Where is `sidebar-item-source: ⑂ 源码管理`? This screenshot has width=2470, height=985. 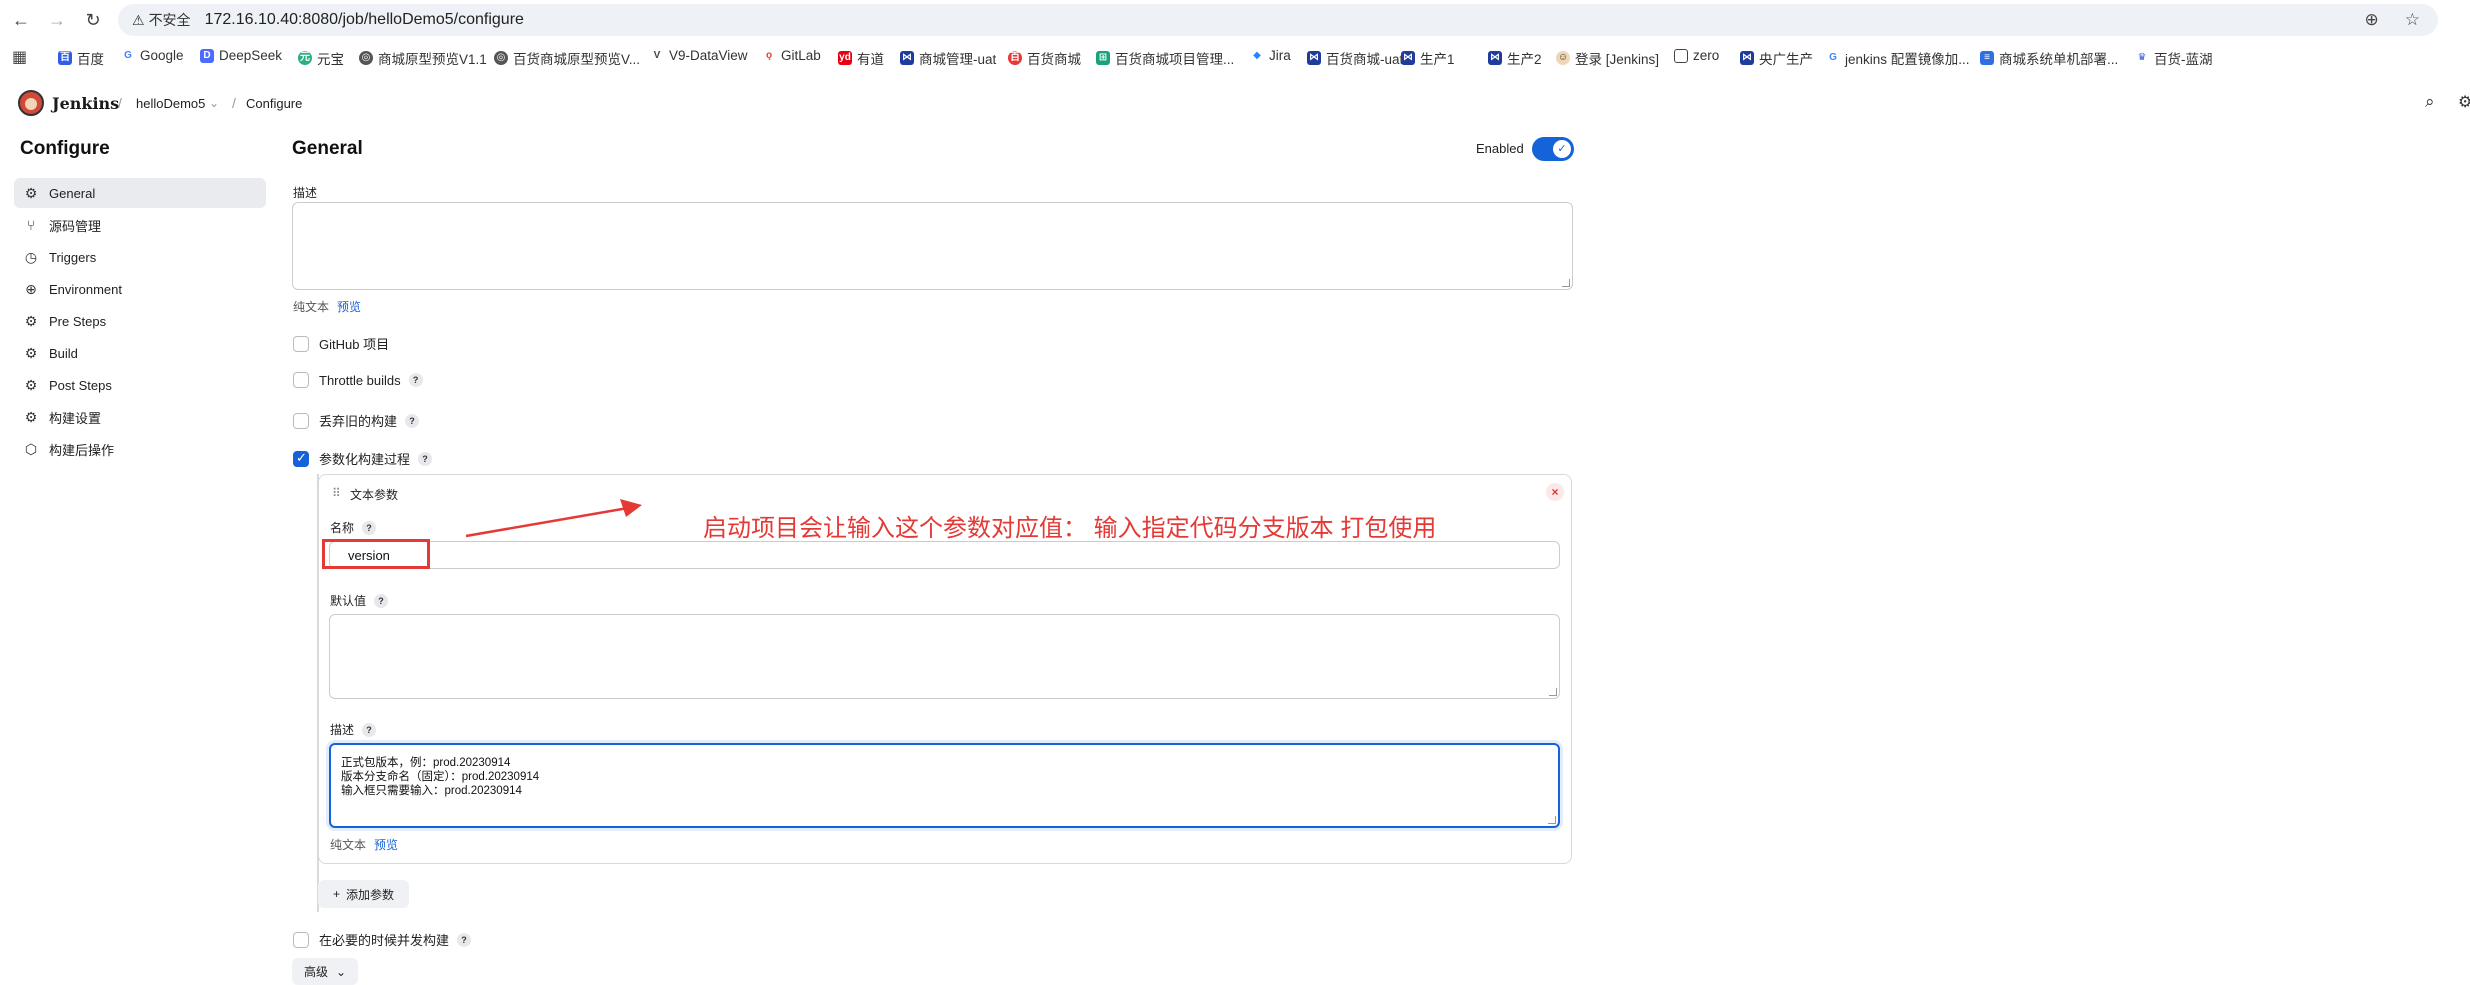 sidebar-item-source: ⑂ 源码管理 is located at coordinates (140, 225).